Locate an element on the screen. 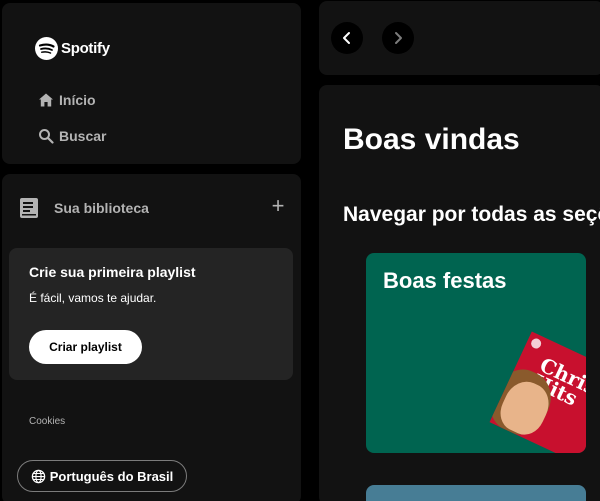 Image resolution: width=600 pixels, height=501 pixels. cookies-link: Cookies is located at coordinates (47, 421).